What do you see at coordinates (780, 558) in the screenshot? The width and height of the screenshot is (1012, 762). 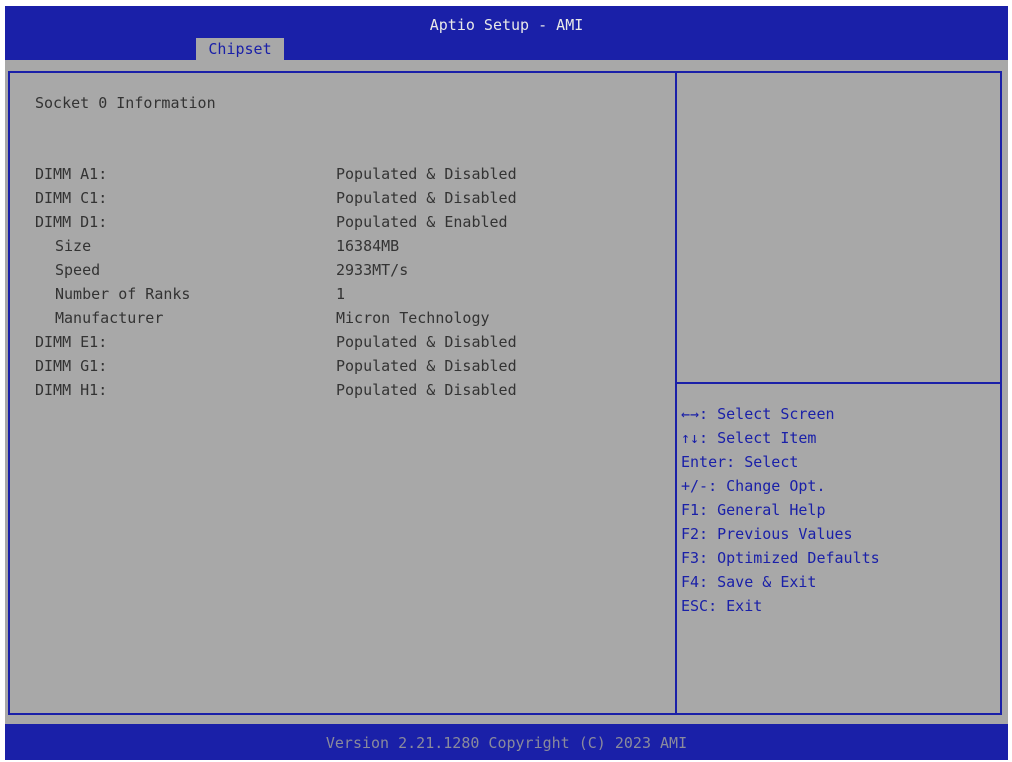 I see `help-optimized-defaults: F3: Optimized Defaults` at bounding box center [780, 558].